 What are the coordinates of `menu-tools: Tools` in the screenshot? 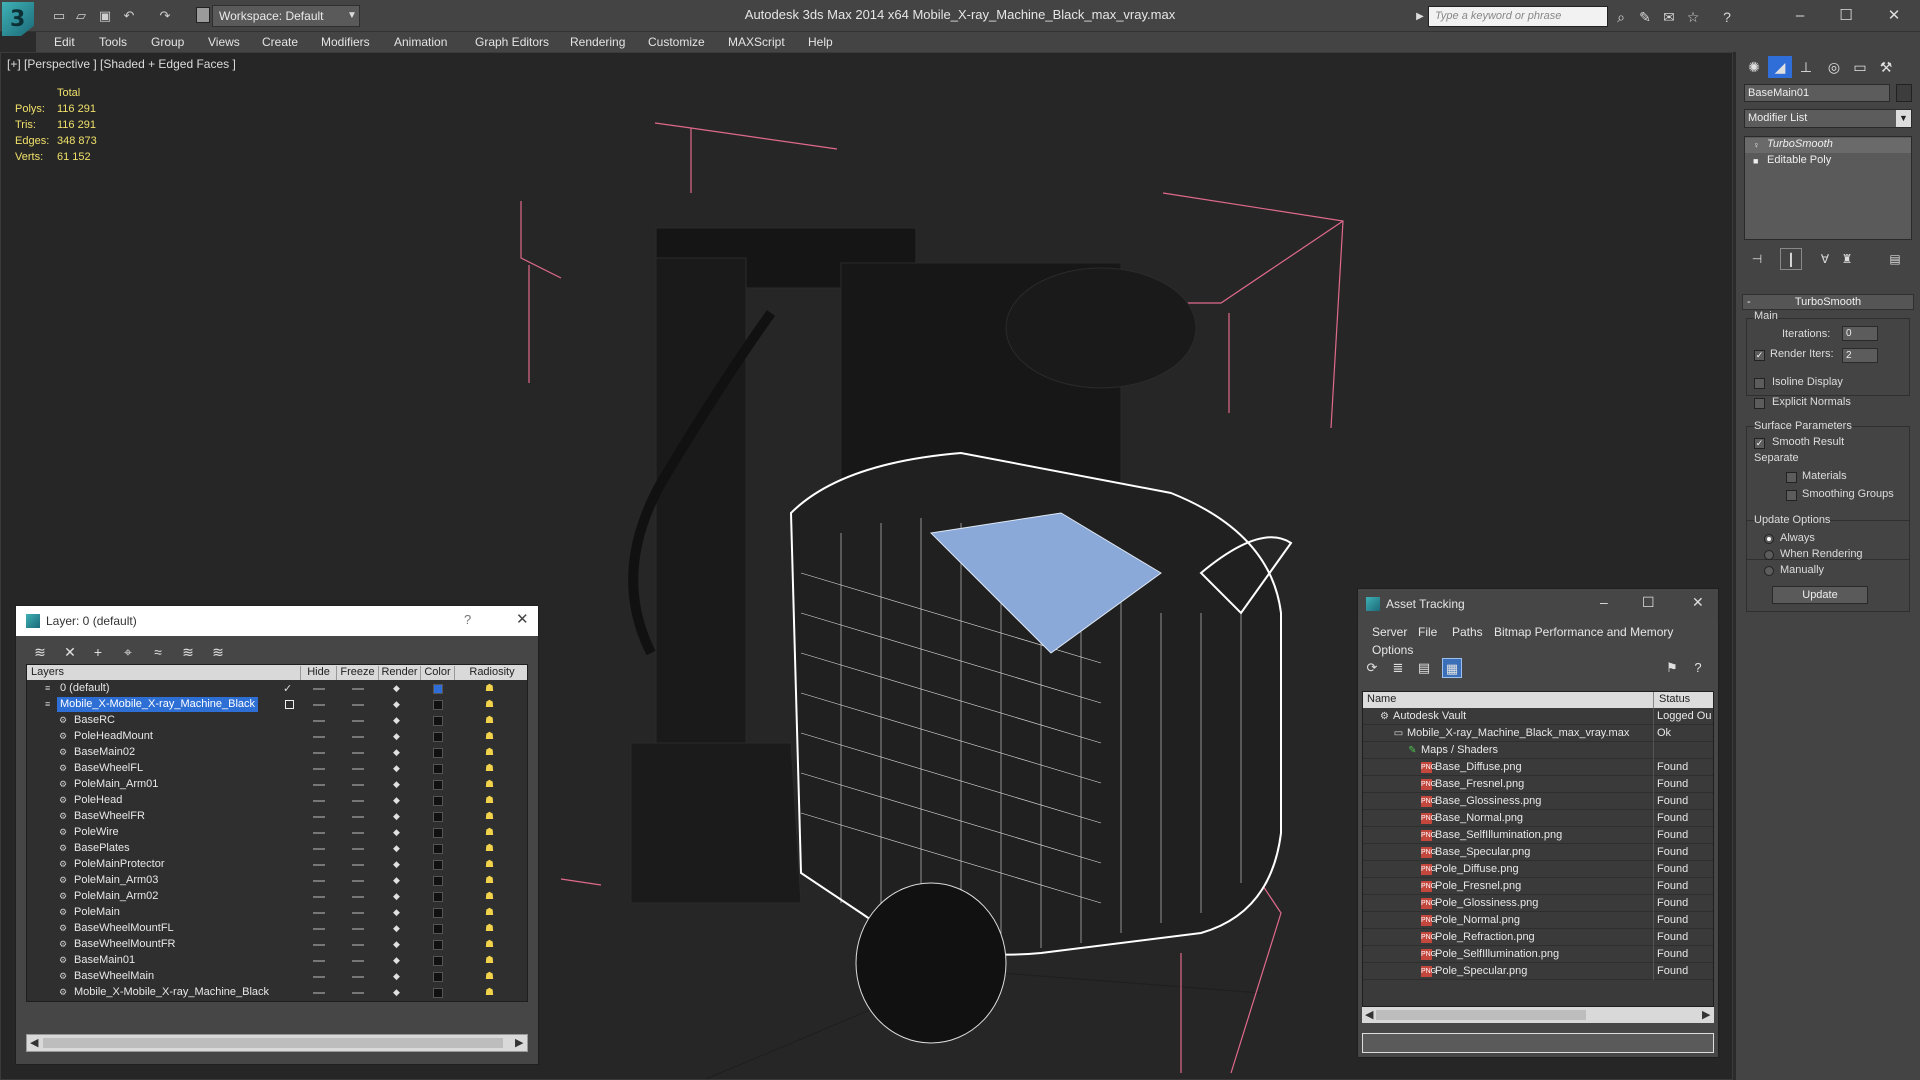 It's located at (113, 42).